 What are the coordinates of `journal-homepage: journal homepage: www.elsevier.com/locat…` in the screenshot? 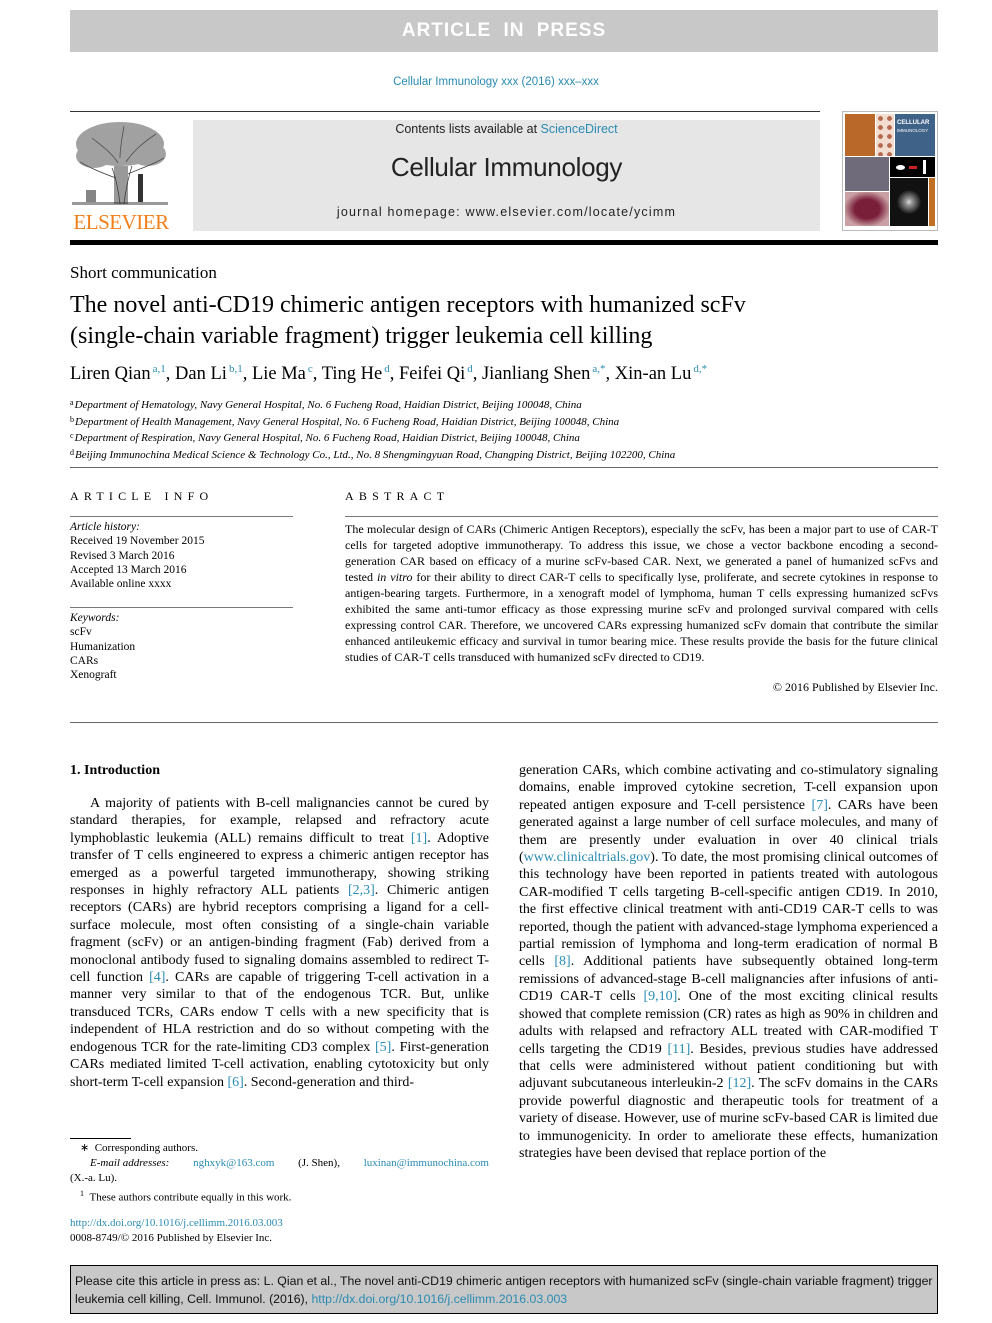 It's located at (506, 212).